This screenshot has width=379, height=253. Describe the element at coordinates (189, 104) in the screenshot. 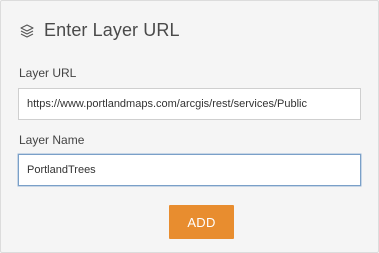

I see `layer-url-input` at that location.